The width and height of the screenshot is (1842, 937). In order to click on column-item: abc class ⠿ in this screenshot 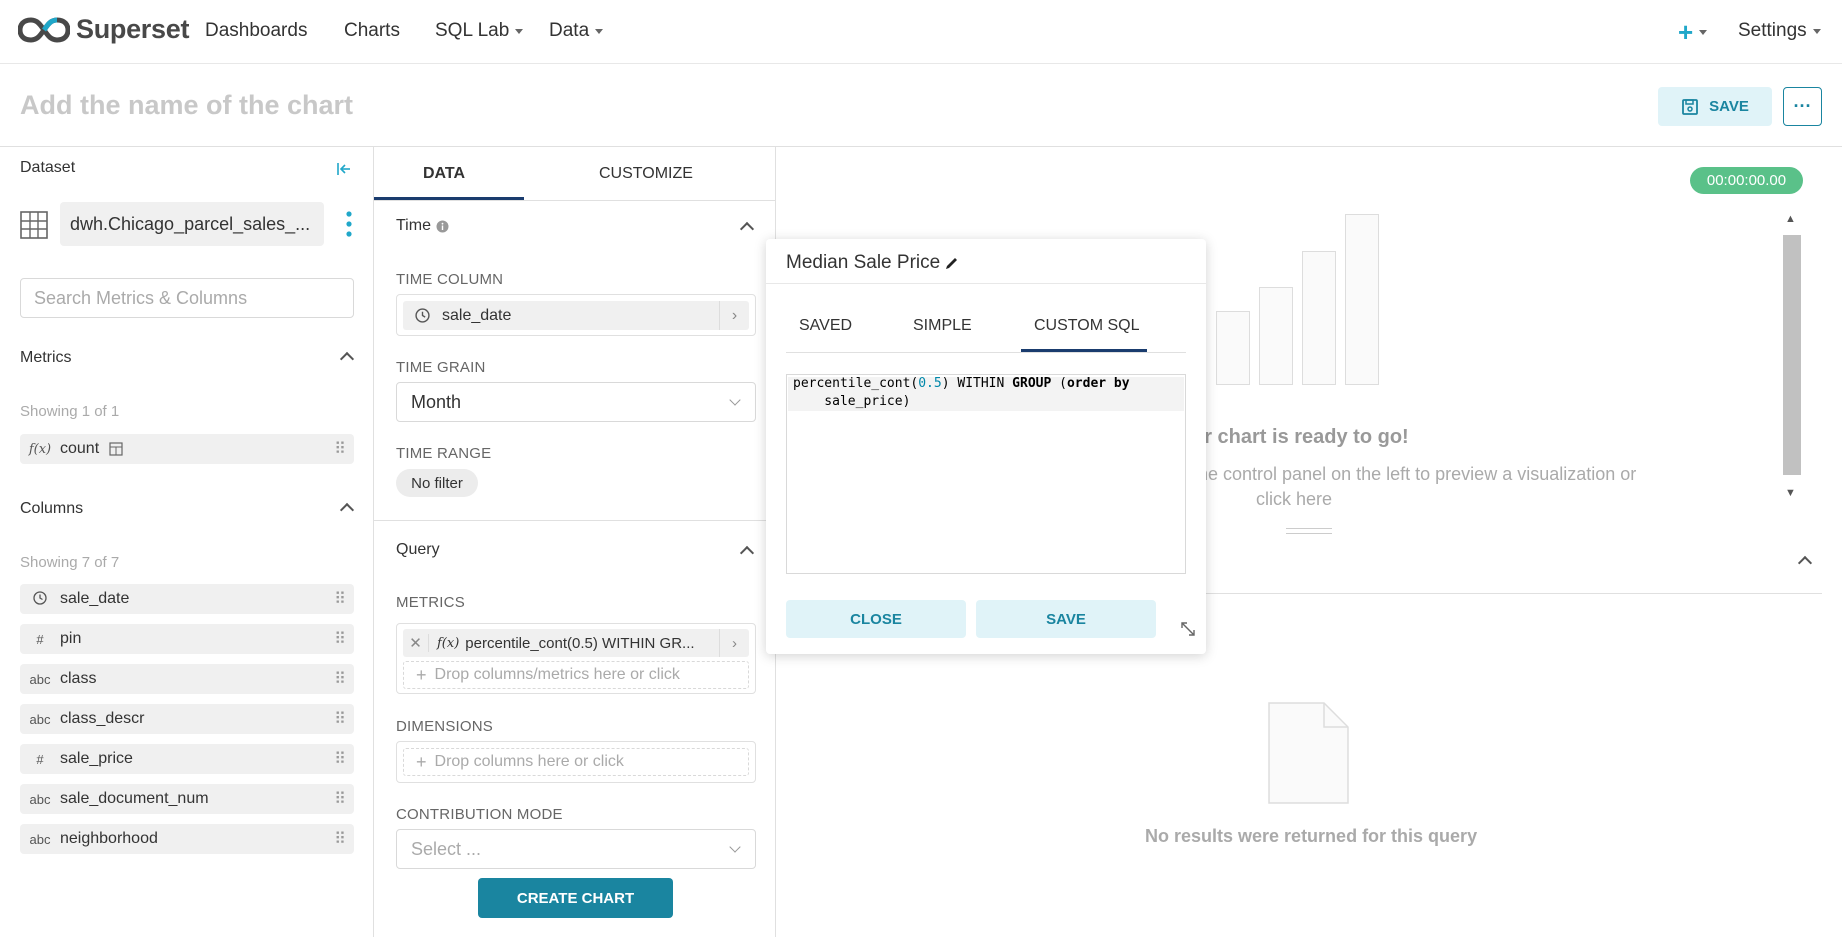, I will do `click(187, 679)`.